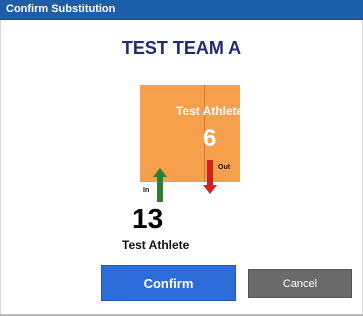  Describe the element at coordinates (210, 111) in the screenshot. I see `outgoing-player-name: Test Athlete` at that location.